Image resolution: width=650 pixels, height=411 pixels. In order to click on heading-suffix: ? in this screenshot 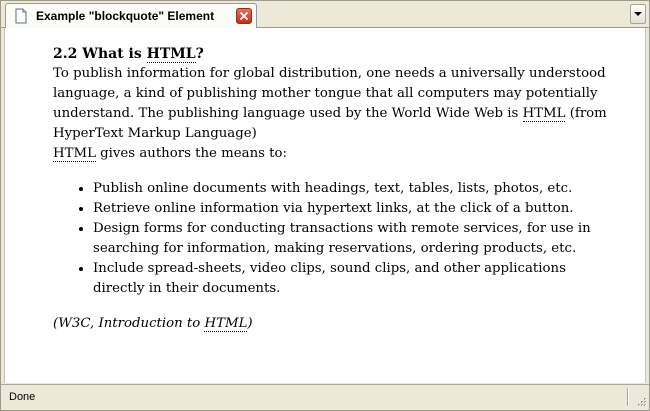, I will do `click(199, 54)`.